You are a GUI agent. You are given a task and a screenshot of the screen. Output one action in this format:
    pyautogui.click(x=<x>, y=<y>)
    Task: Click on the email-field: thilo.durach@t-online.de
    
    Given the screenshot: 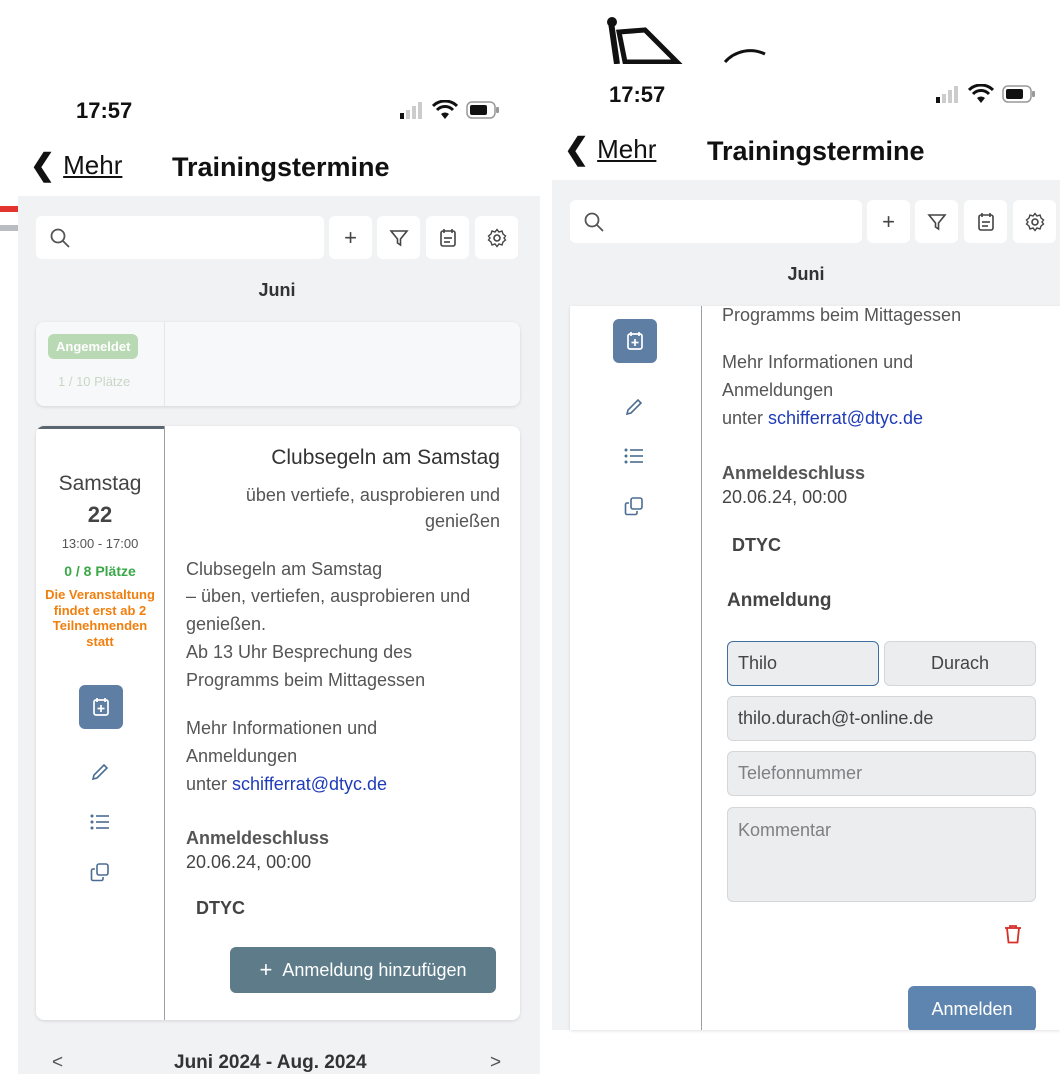 What is the action you would take?
    pyautogui.click(x=881, y=718)
    